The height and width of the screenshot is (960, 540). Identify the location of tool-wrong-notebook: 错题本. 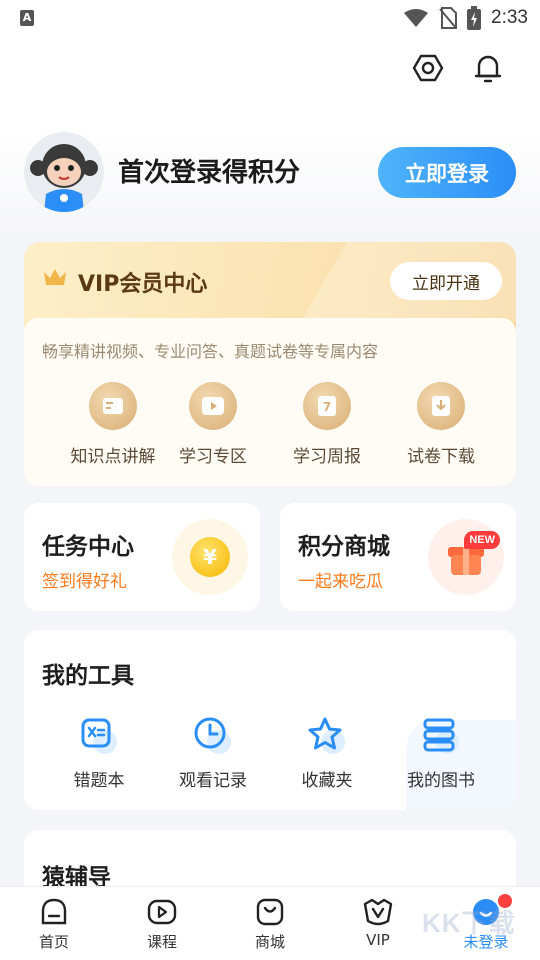
(99, 753).